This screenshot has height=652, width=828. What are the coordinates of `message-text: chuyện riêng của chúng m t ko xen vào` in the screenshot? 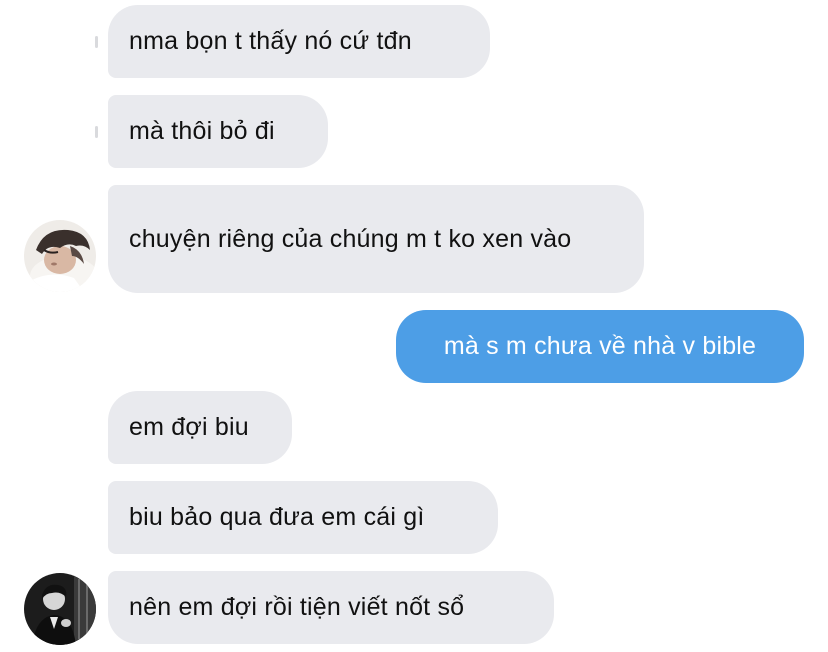 It's located at (350, 238).